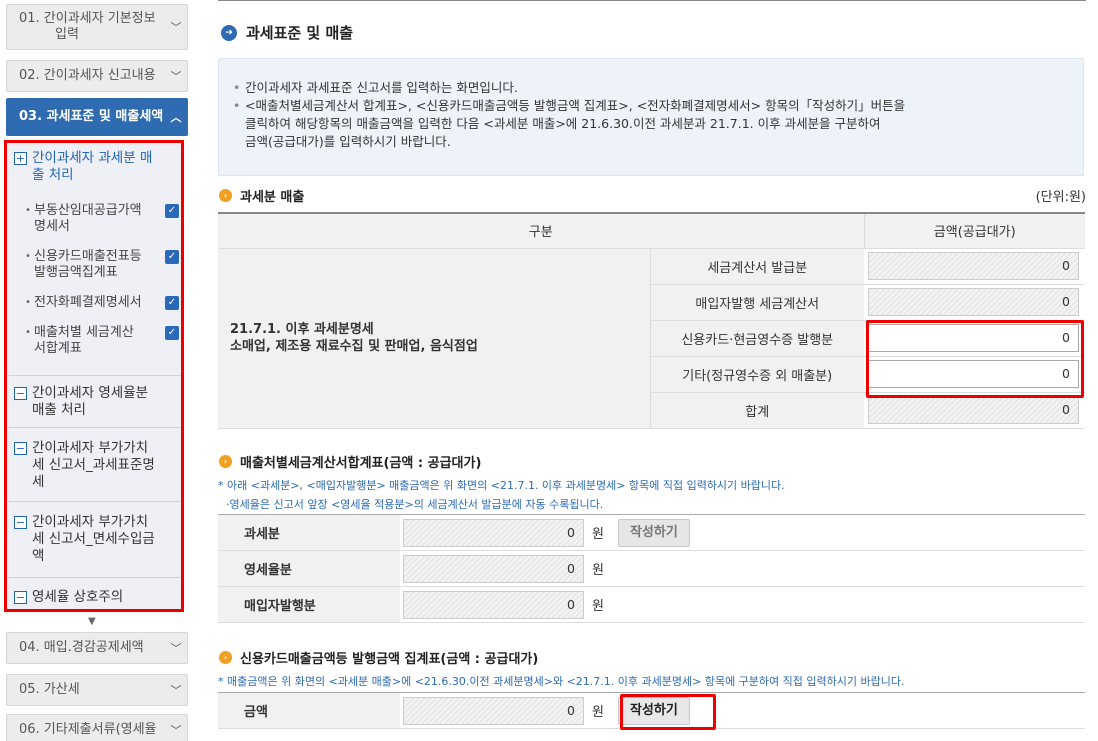 The height and width of the screenshot is (741, 1098). I want to click on scroll-down-icon: ▼, so click(92, 621).